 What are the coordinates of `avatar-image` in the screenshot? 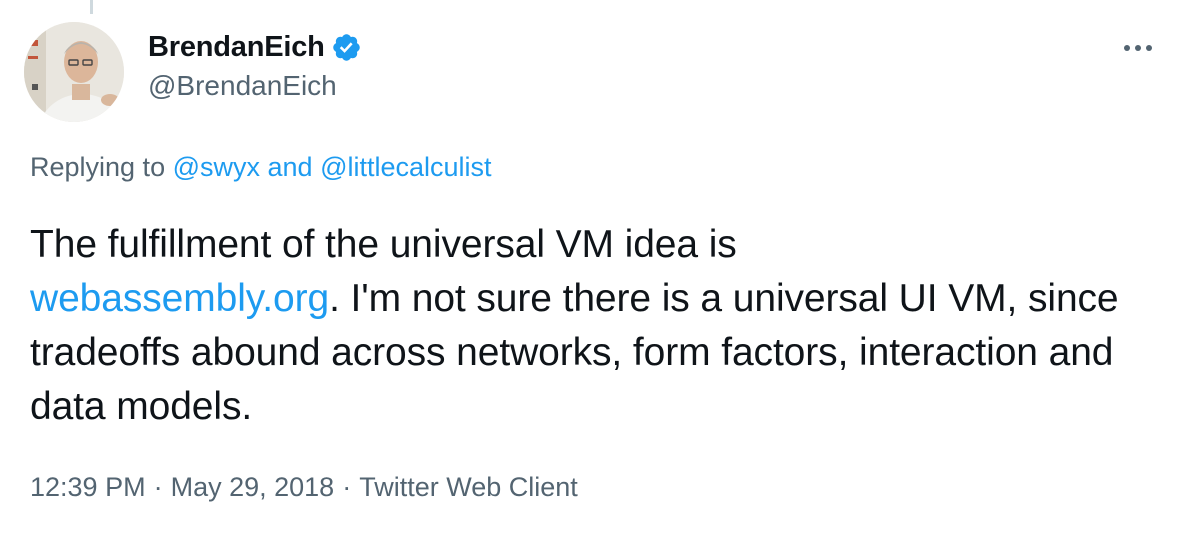 It's located at (74, 72).